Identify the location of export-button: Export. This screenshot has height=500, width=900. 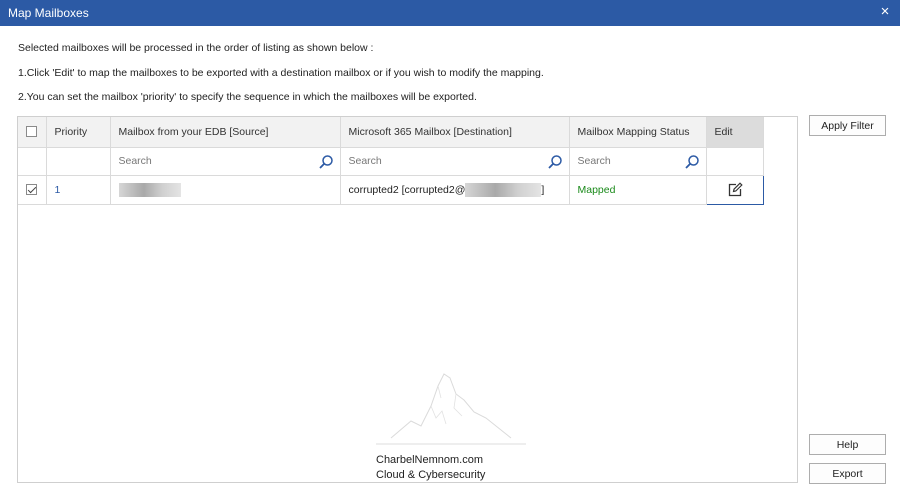
(847, 473).